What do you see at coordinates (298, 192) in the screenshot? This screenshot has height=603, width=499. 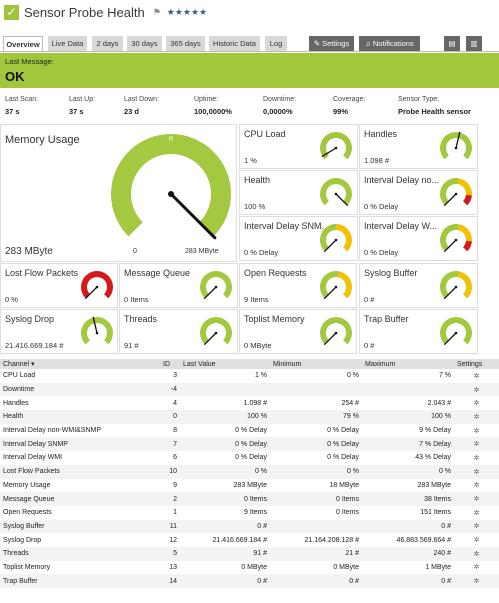 I see `gauge-health: Health 100 %` at bounding box center [298, 192].